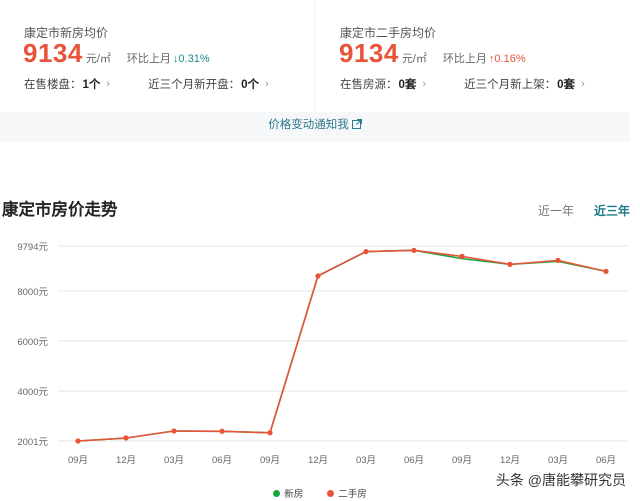 This screenshot has width=640, height=501. I want to click on second-hand-mom-value: 0.16%, so click(510, 59).